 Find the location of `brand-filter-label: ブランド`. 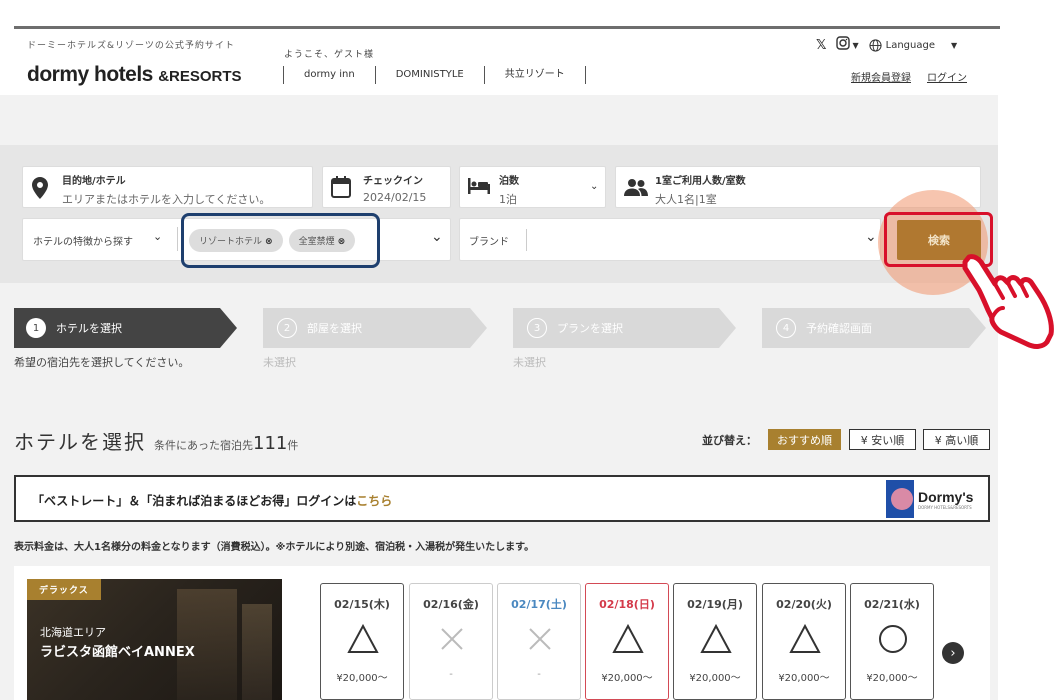

brand-filter-label: ブランド is located at coordinates (489, 242).